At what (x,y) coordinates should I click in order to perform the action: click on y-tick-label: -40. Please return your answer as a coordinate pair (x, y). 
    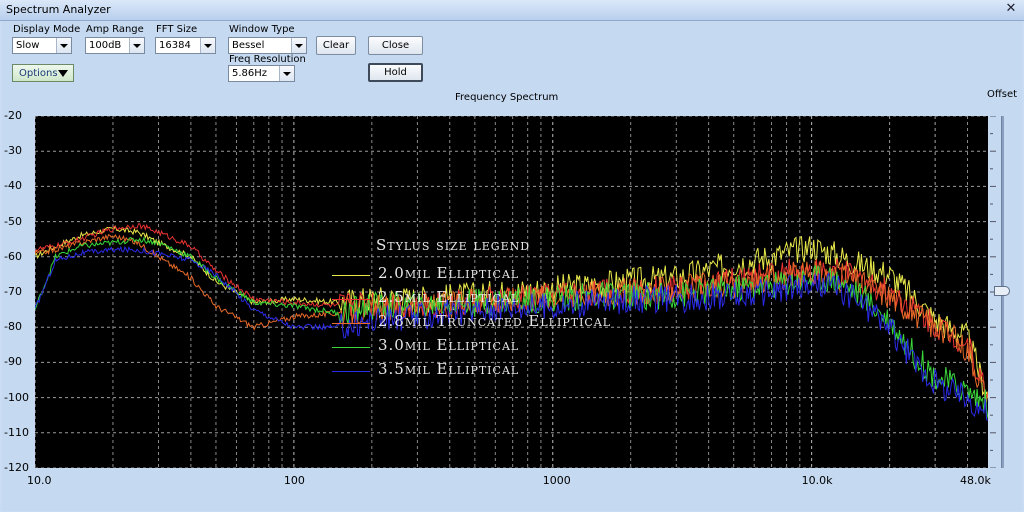
    Looking at the image, I should click on (13, 186).